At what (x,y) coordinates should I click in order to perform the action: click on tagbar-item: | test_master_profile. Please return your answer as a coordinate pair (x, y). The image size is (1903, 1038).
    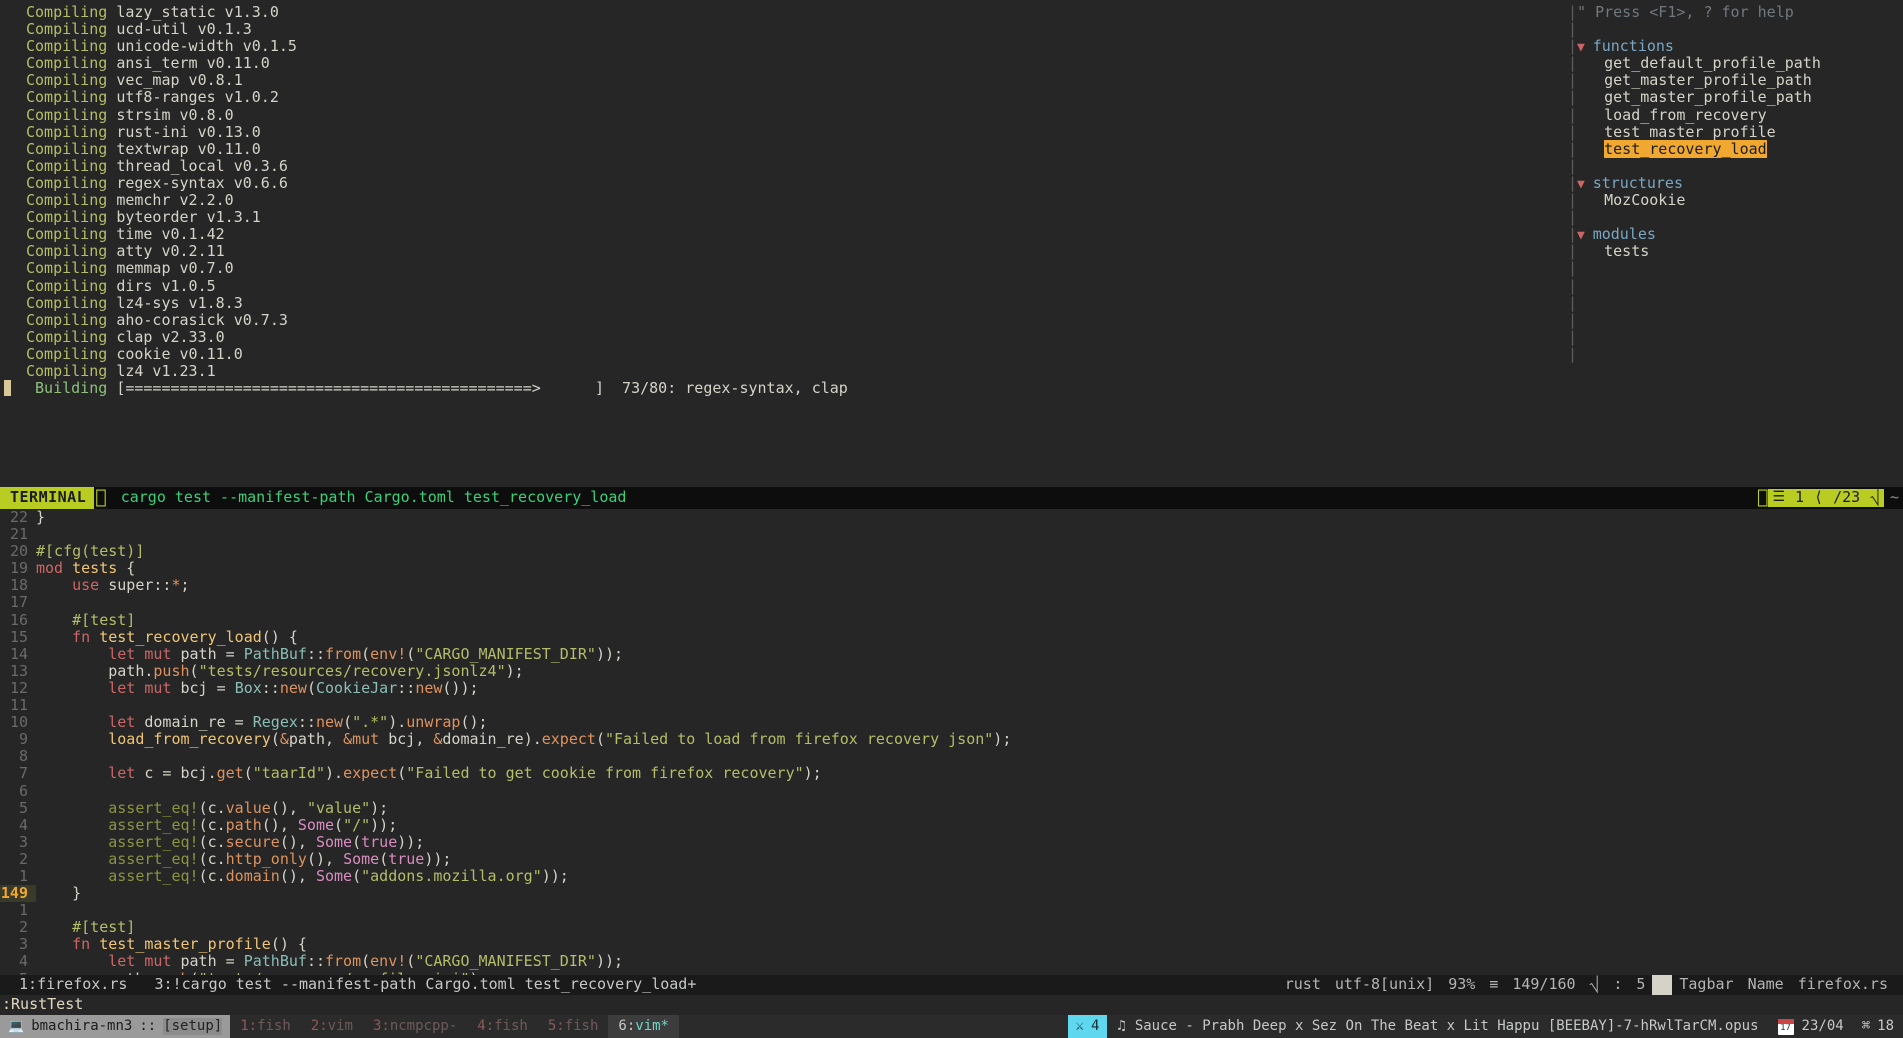
    Looking at the image, I should click on (1734, 132).